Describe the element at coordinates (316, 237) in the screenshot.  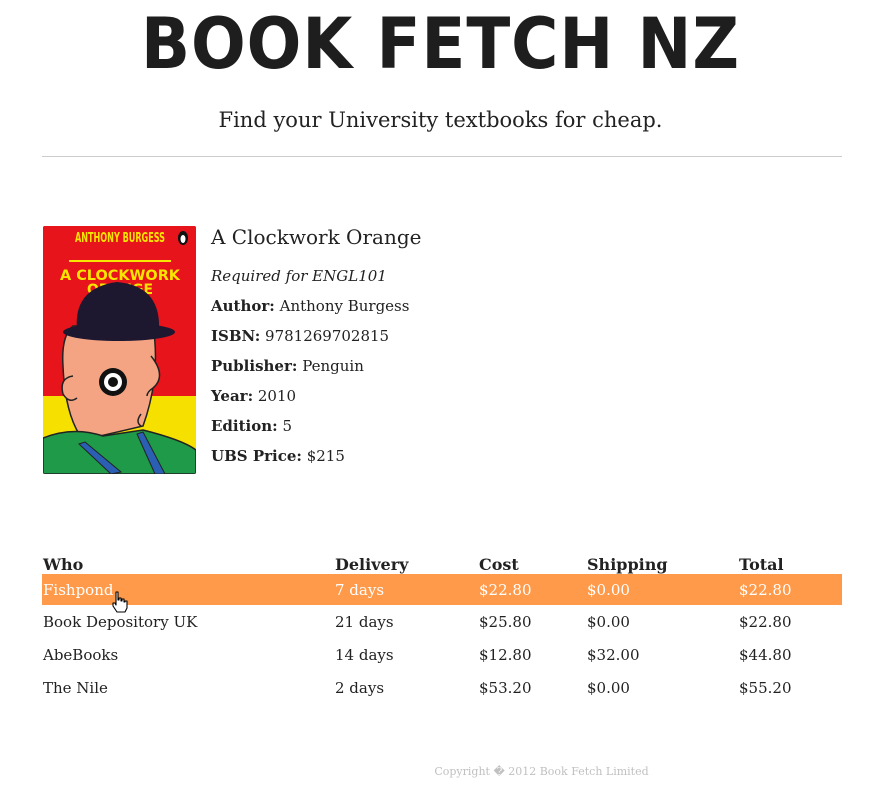
I see `book-title: A Clockwork Orange` at that location.